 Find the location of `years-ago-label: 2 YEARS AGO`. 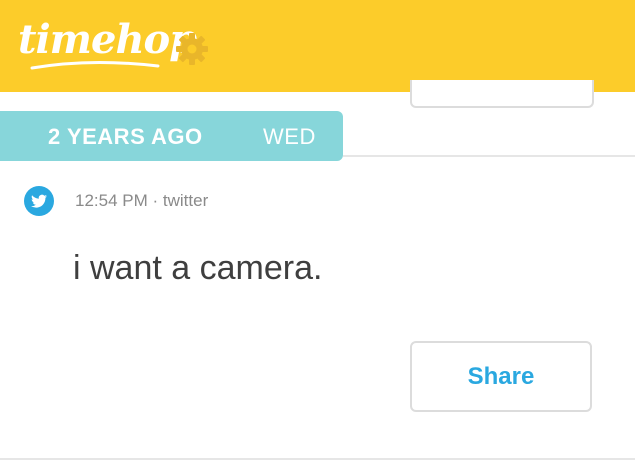

years-ago-label: 2 YEARS AGO is located at coordinates (125, 136).